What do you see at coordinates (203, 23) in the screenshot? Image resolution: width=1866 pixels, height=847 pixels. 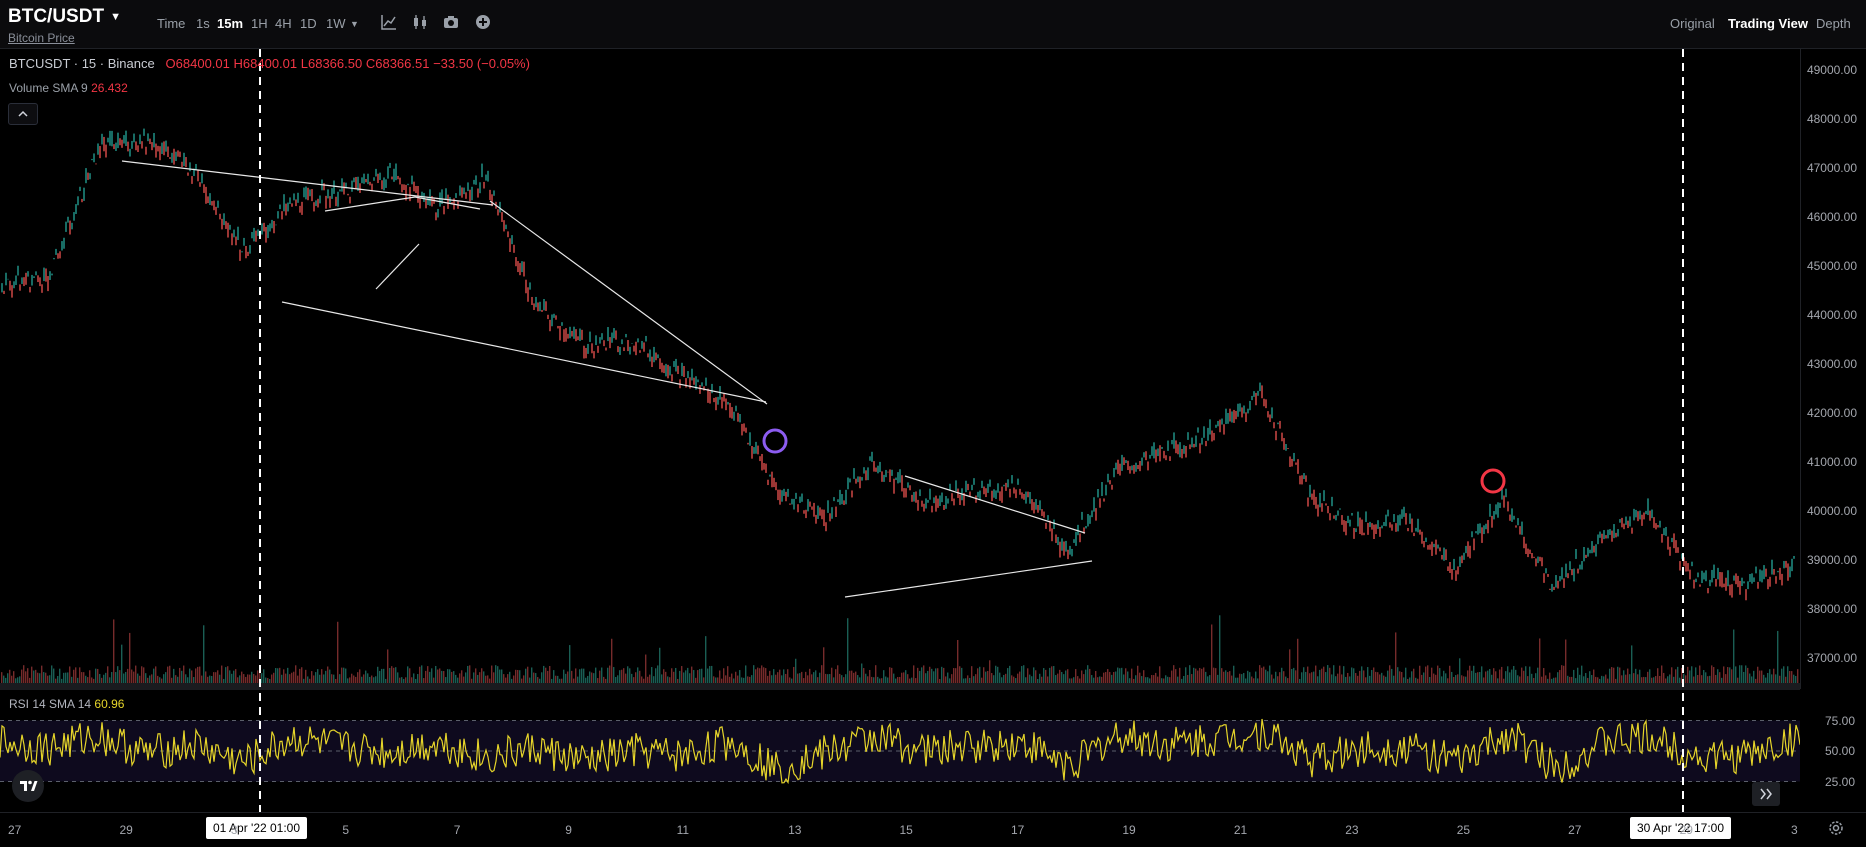 I see `timeframe-1s: 1s` at bounding box center [203, 23].